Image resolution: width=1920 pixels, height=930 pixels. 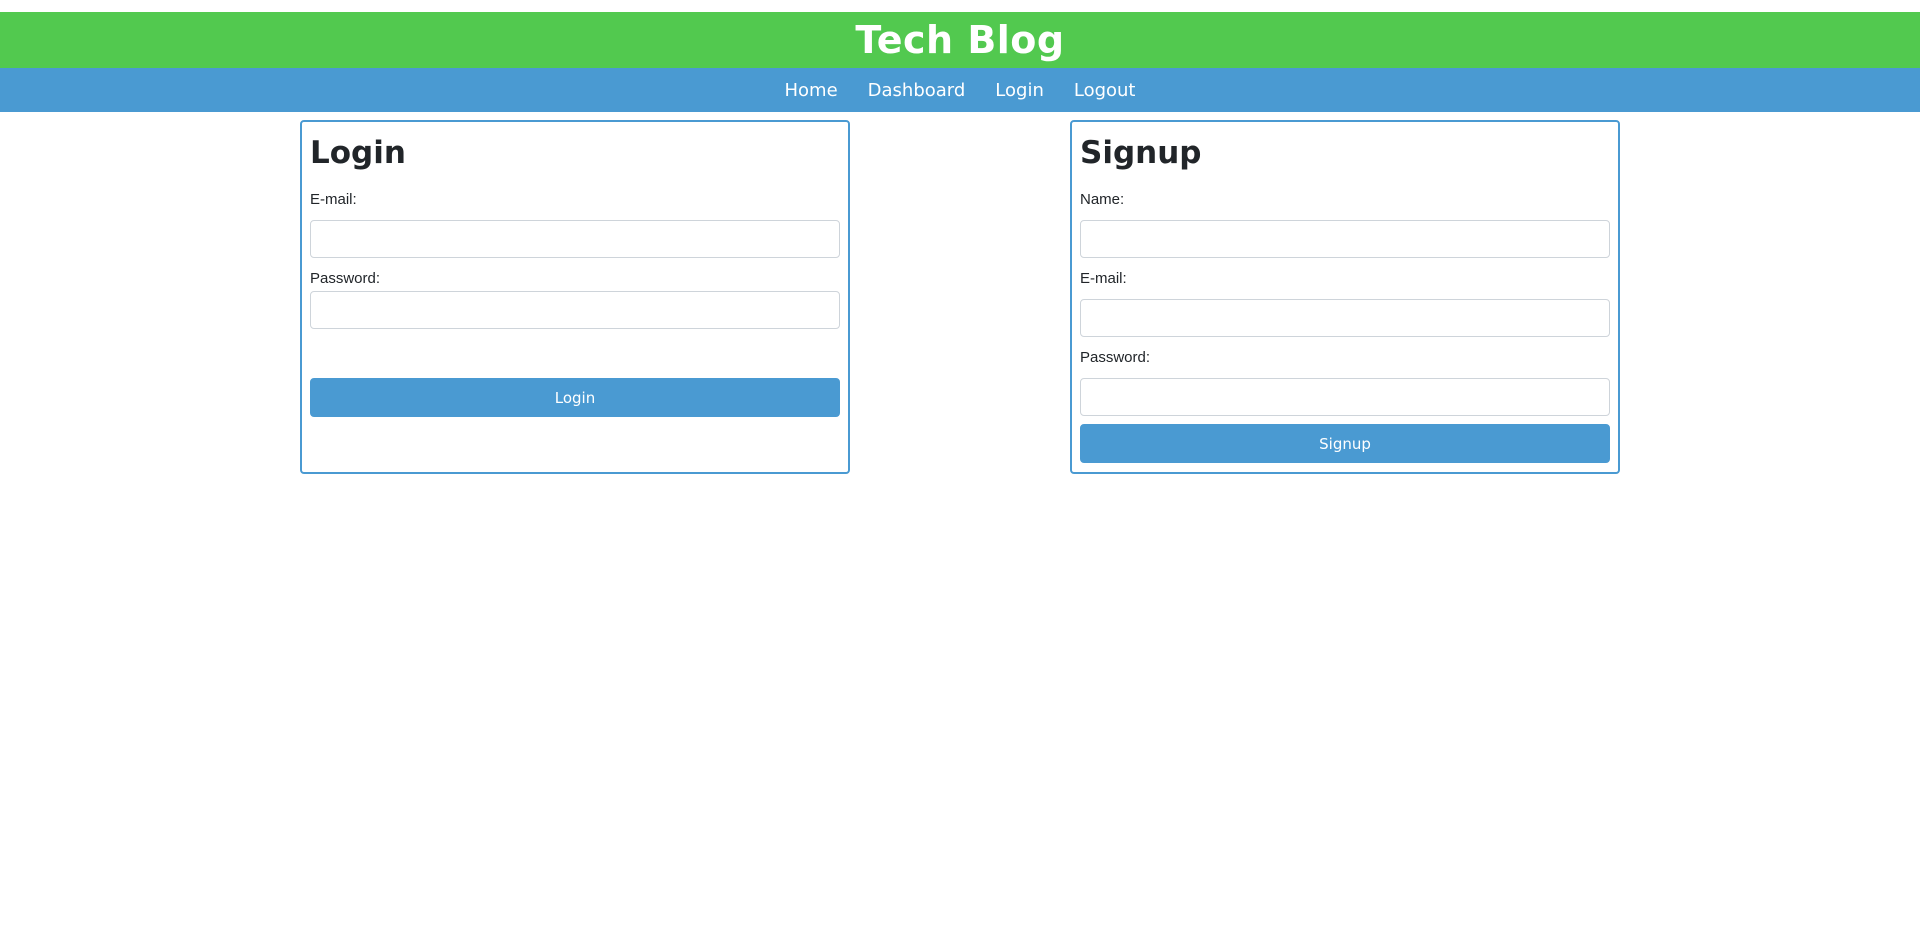 What do you see at coordinates (1345, 443) in the screenshot?
I see `signup-button: Signup` at bounding box center [1345, 443].